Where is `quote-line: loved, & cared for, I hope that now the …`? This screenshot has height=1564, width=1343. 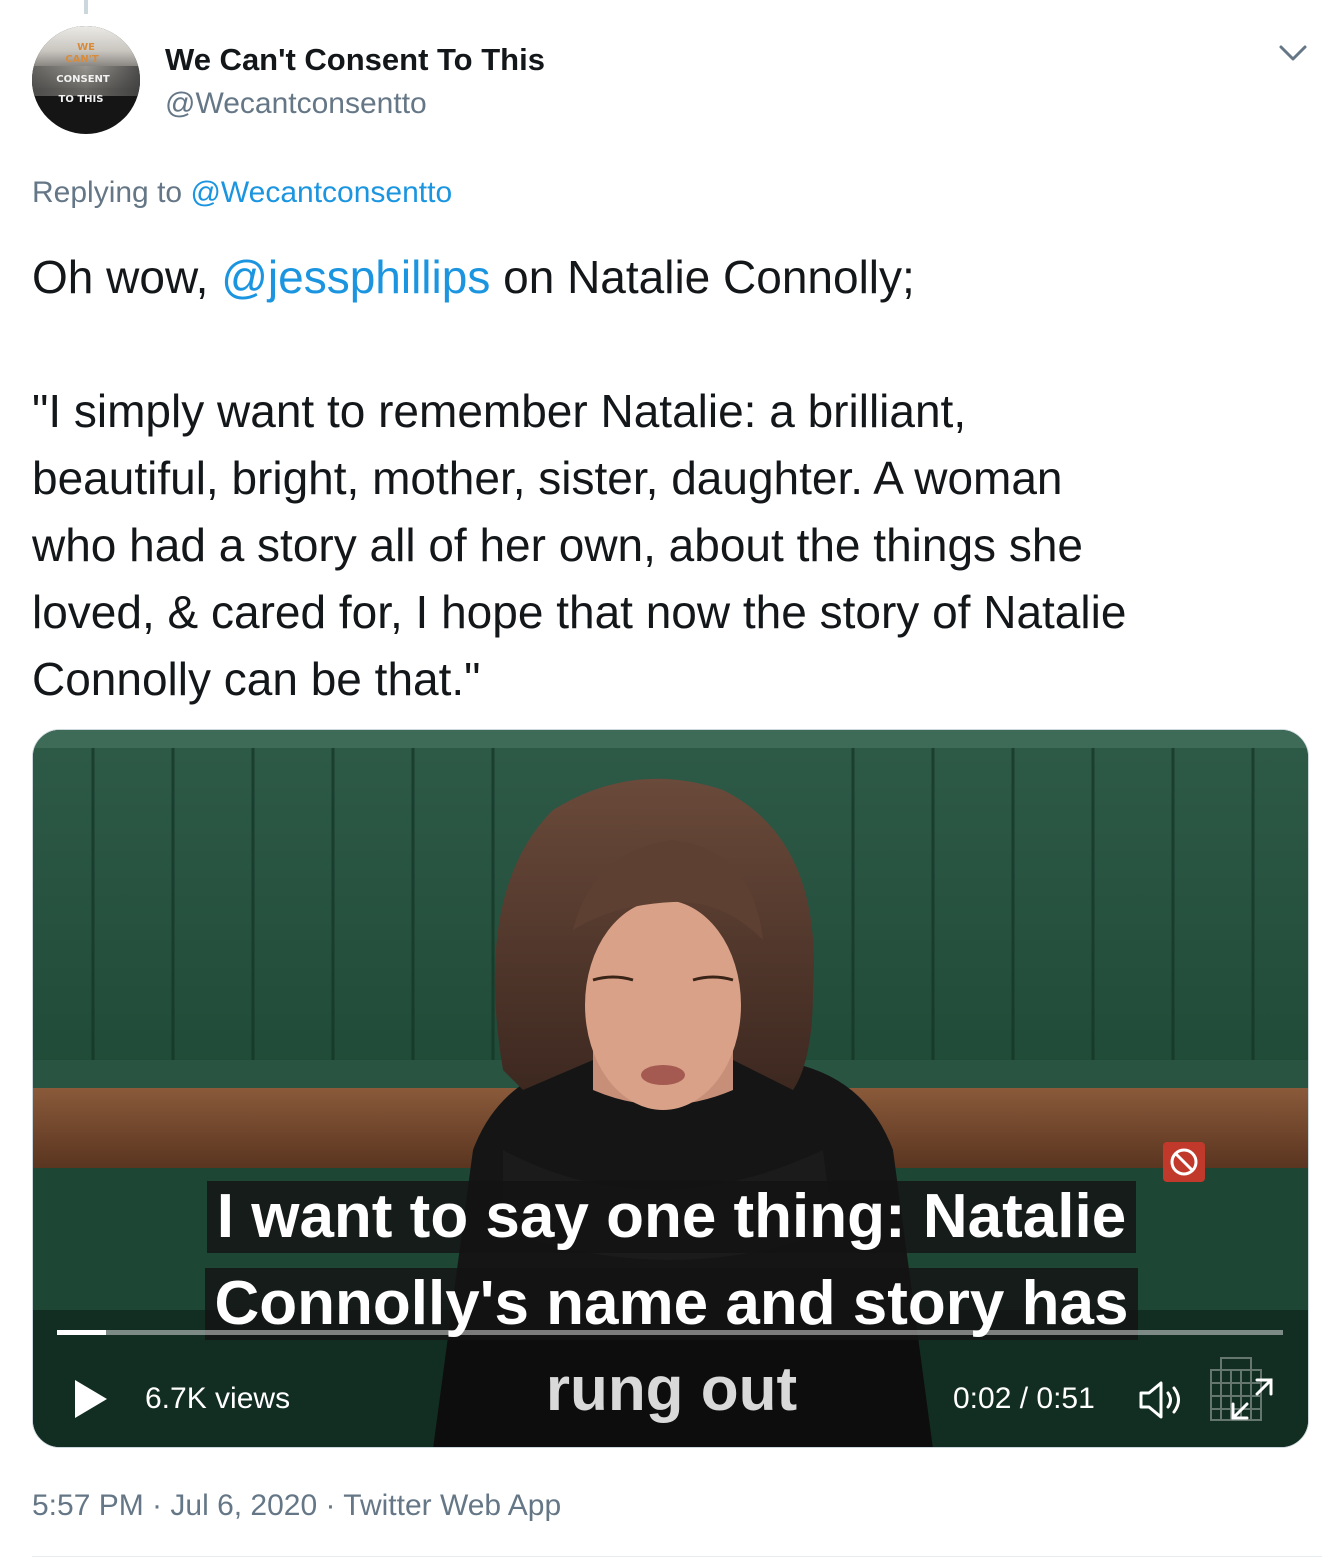 quote-line: loved, & cared for, I hope that now the … is located at coordinates (579, 612).